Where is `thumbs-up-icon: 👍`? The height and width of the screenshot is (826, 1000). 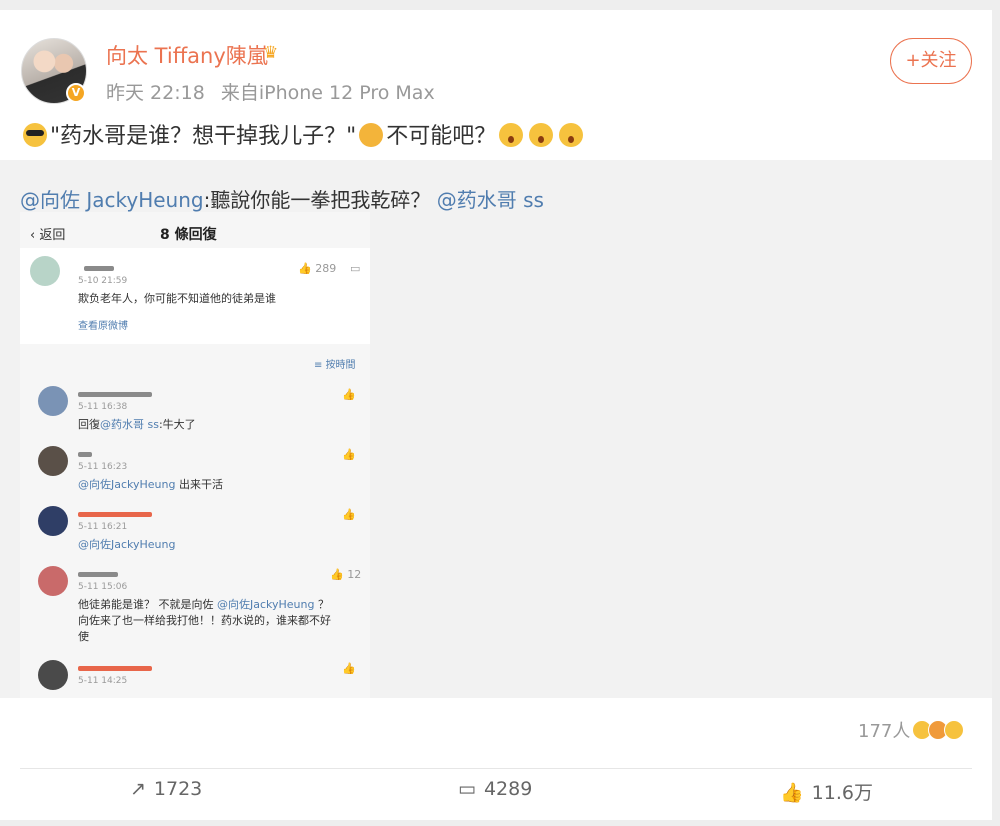
thumbs-up-icon: 👍 is located at coordinates (792, 793).